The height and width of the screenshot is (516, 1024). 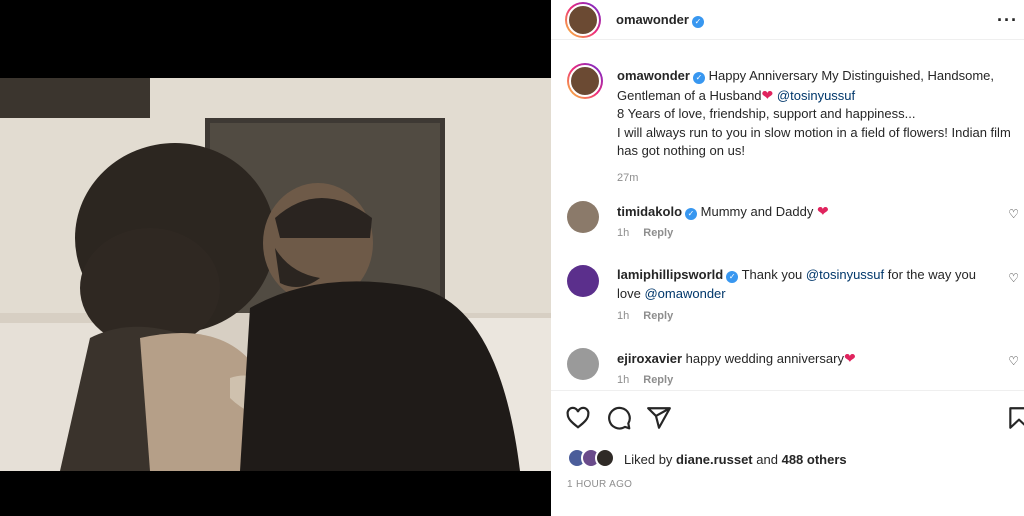 I want to click on comment-icon, so click(x=619, y=418).